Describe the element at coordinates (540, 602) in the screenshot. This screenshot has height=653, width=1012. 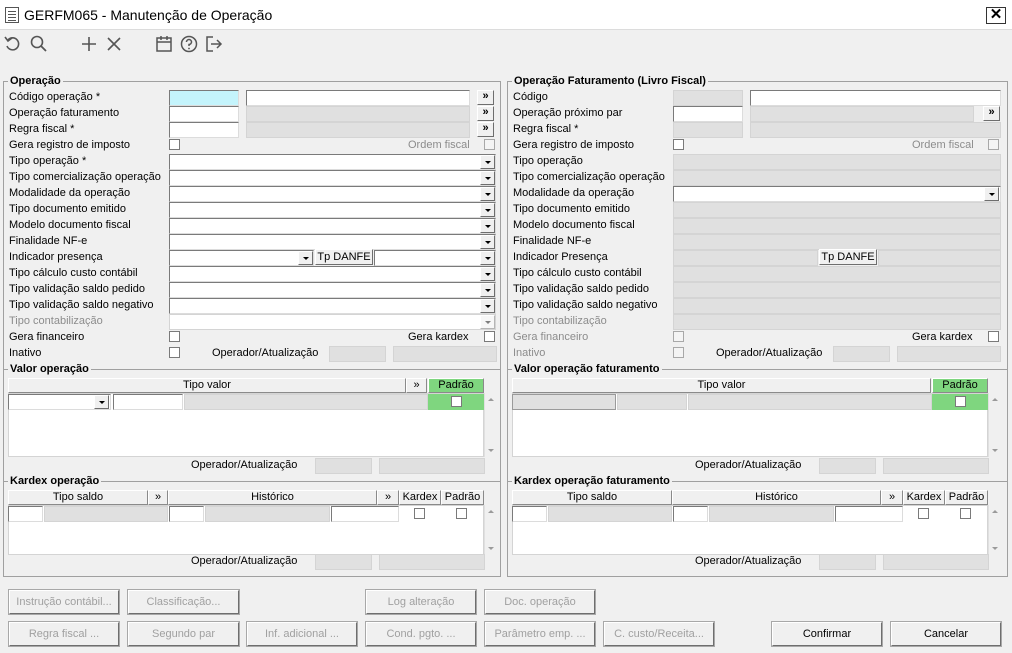
I see `doc-operacao-button: Doc. operação` at that location.